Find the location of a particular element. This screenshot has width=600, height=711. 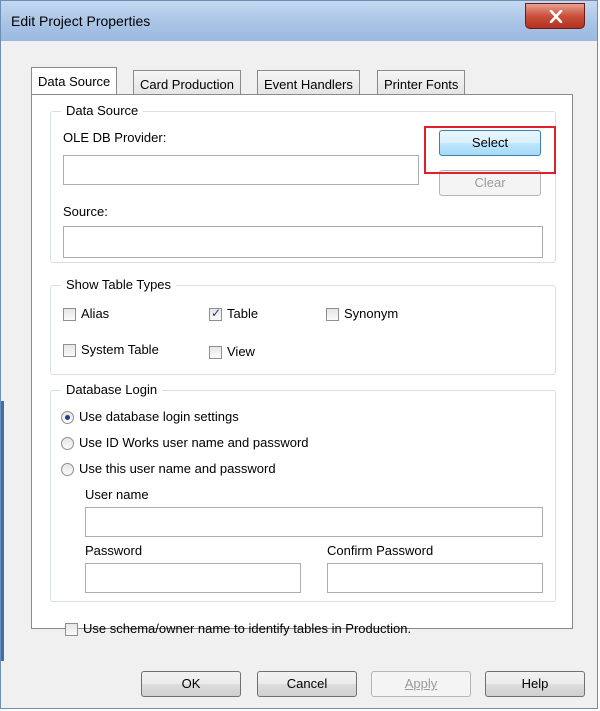

username-label: User name is located at coordinates (117, 494).